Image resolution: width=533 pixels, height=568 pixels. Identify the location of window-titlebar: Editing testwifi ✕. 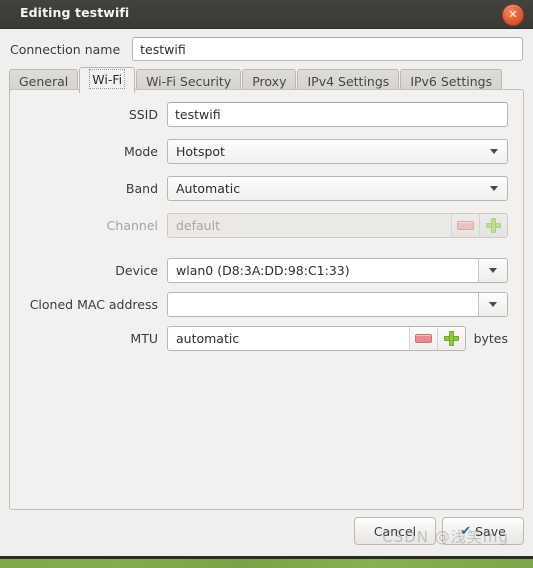
(266, 14).